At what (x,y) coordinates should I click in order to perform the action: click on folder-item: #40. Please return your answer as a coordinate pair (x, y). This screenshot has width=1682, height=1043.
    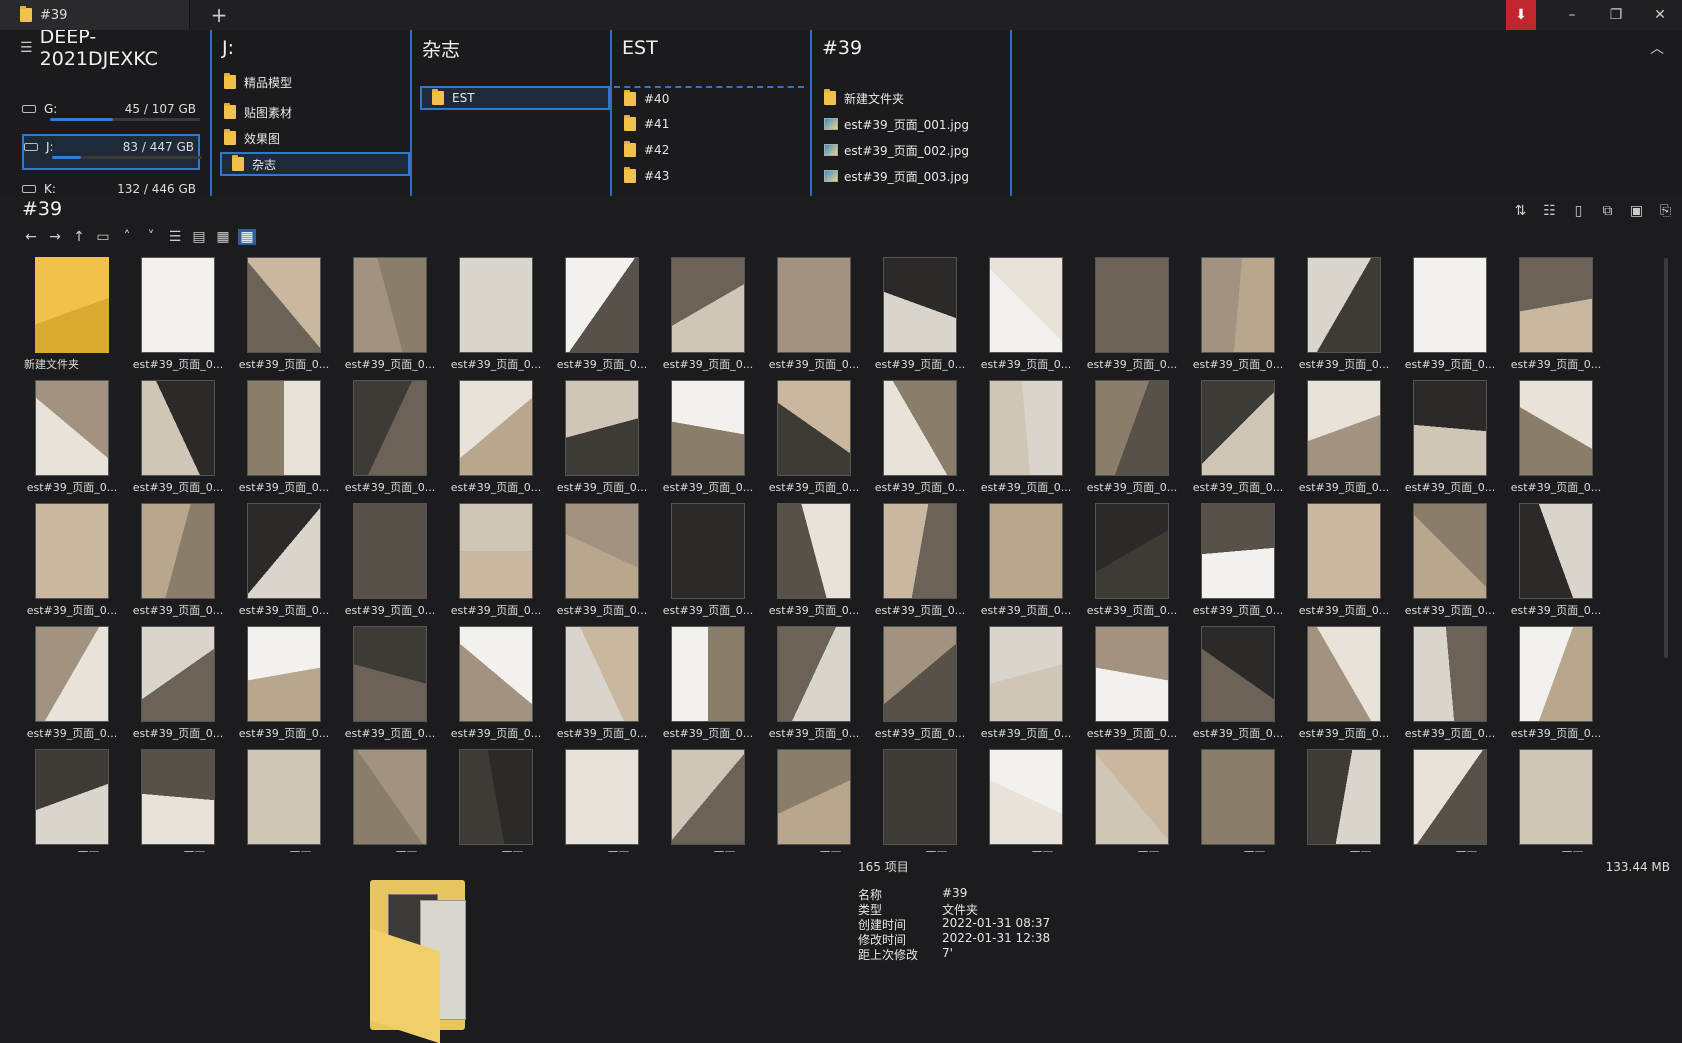
    Looking at the image, I should click on (709, 98).